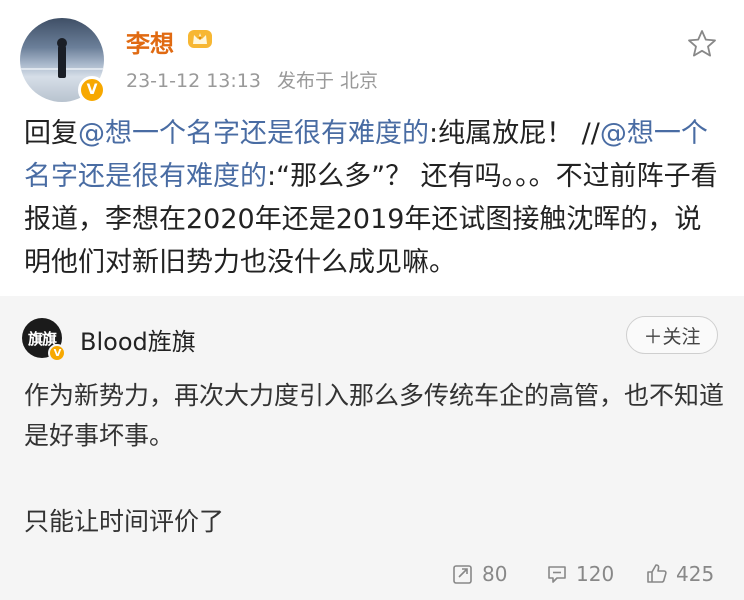 The width and height of the screenshot is (744, 600). Describe the element at coordinates (372, 575) in the screenshot. I see `action-bar: 80 120 425` at that location.